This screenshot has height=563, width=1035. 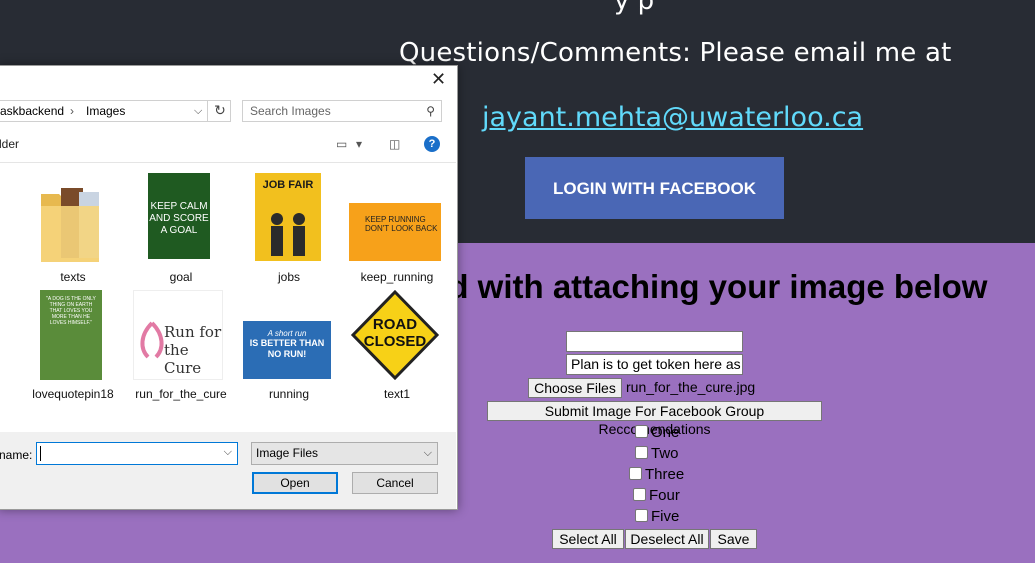 I want to click on path-segment: askbackend, so click(x=32, y=111).